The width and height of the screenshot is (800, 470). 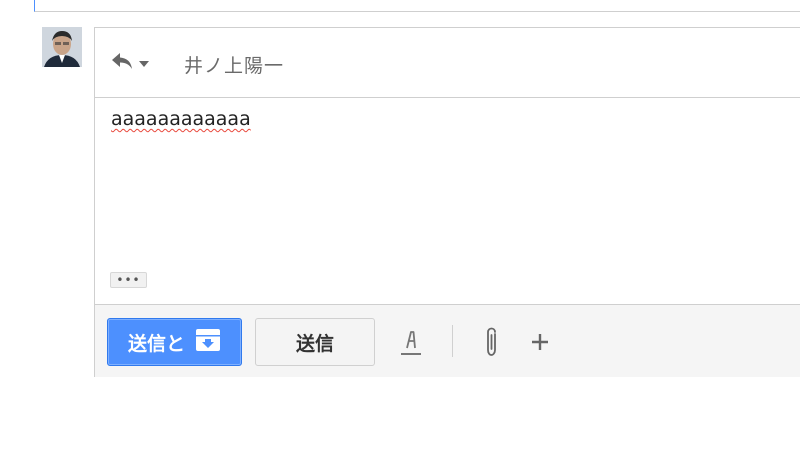 What do you see at coordinates (181, 119) in the screenshot?
I see `message-body-text: aaaaaaaaaaaa` at bounding box center [181, 119].